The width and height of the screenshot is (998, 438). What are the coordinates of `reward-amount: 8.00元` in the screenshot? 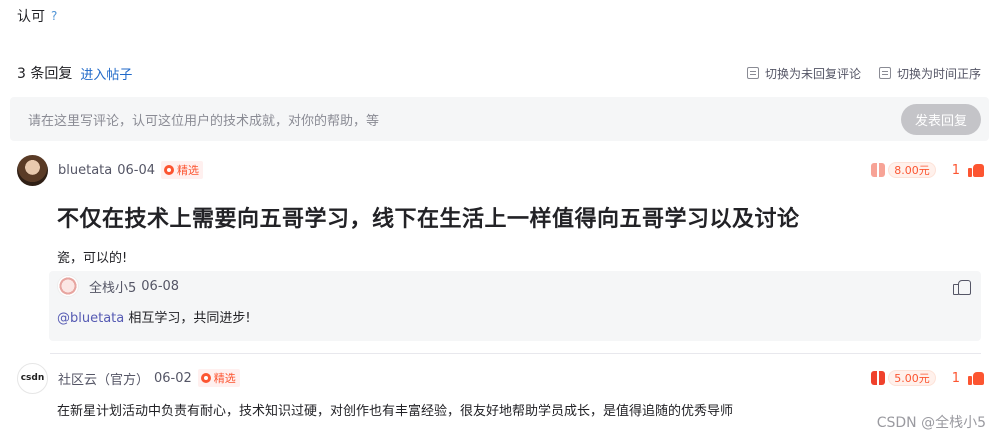 It's located at (912, 170).